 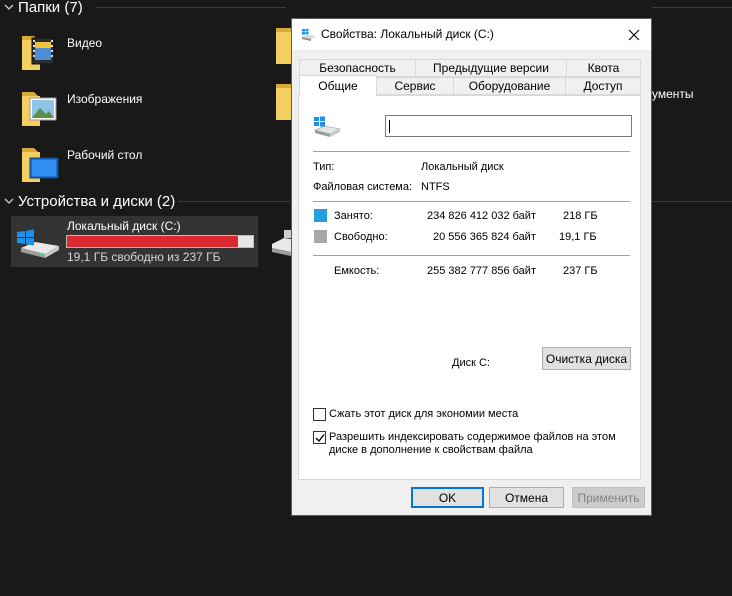 I want to click on capacity-bytes: 255 382 777 856 байт, so click(x=481, y=271).